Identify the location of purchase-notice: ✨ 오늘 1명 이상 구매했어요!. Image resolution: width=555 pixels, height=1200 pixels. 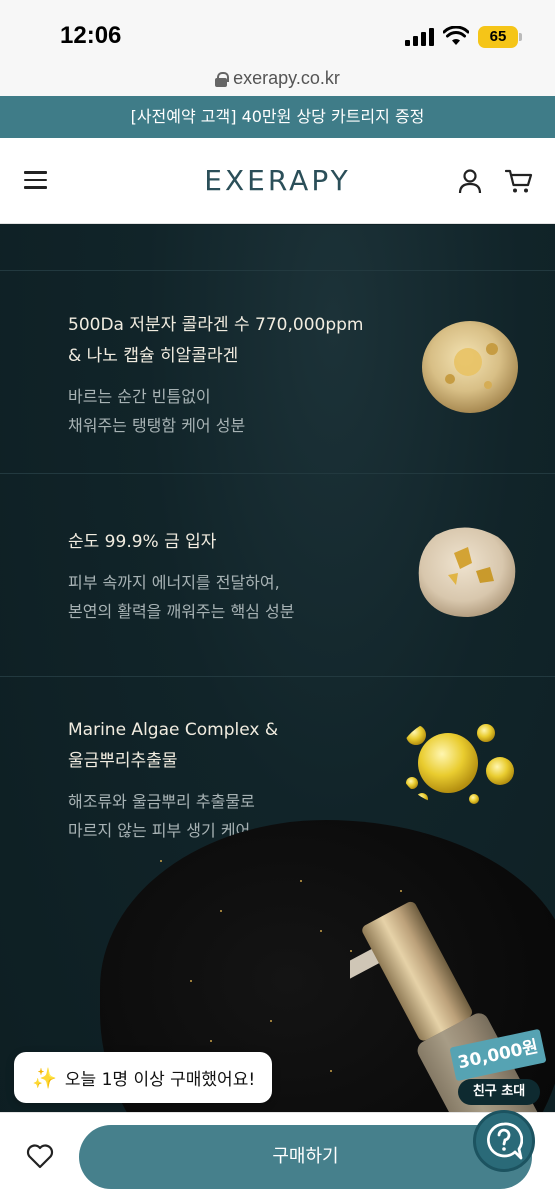
(143, 1077).